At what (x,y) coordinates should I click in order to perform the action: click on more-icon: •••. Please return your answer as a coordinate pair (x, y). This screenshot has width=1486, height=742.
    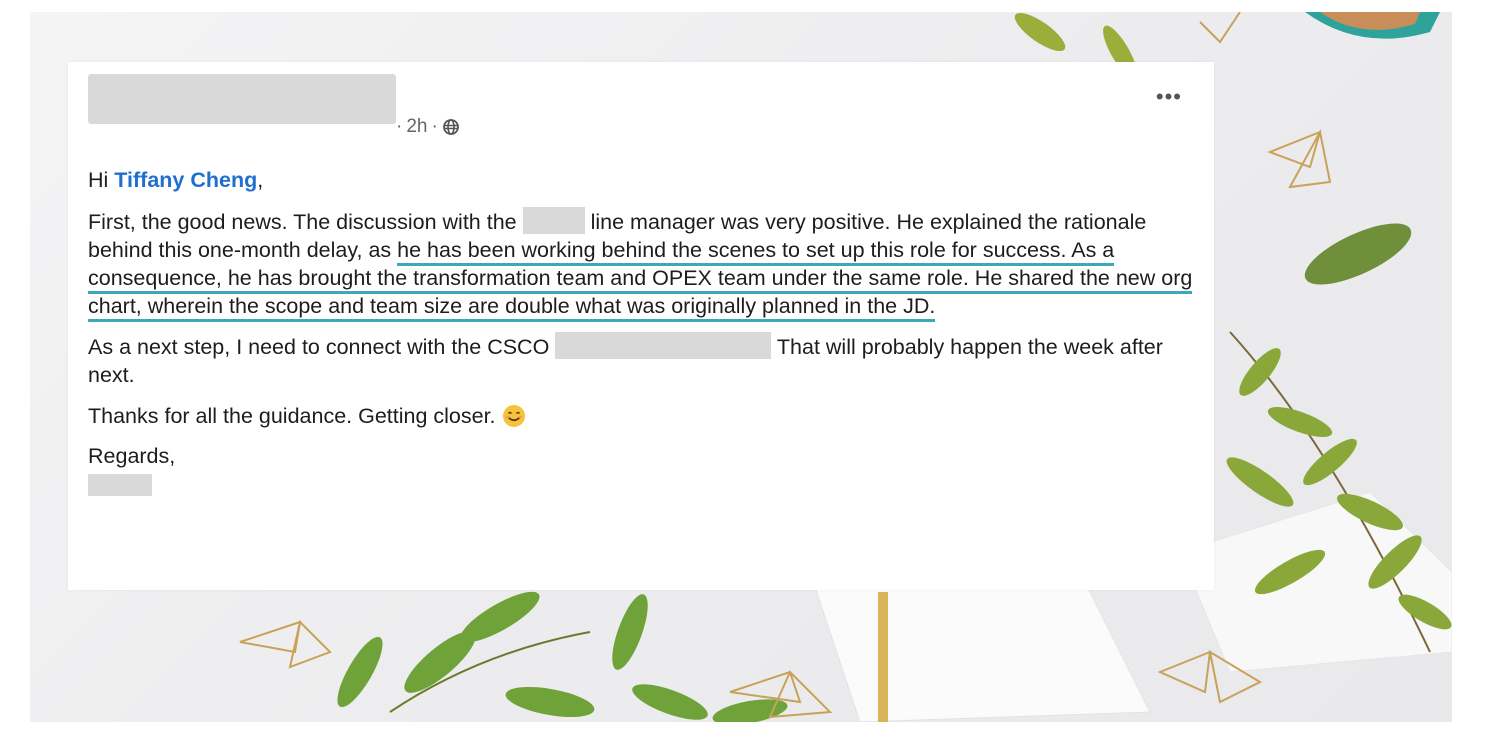
    Looking at the image, I should click on (1169, 97).